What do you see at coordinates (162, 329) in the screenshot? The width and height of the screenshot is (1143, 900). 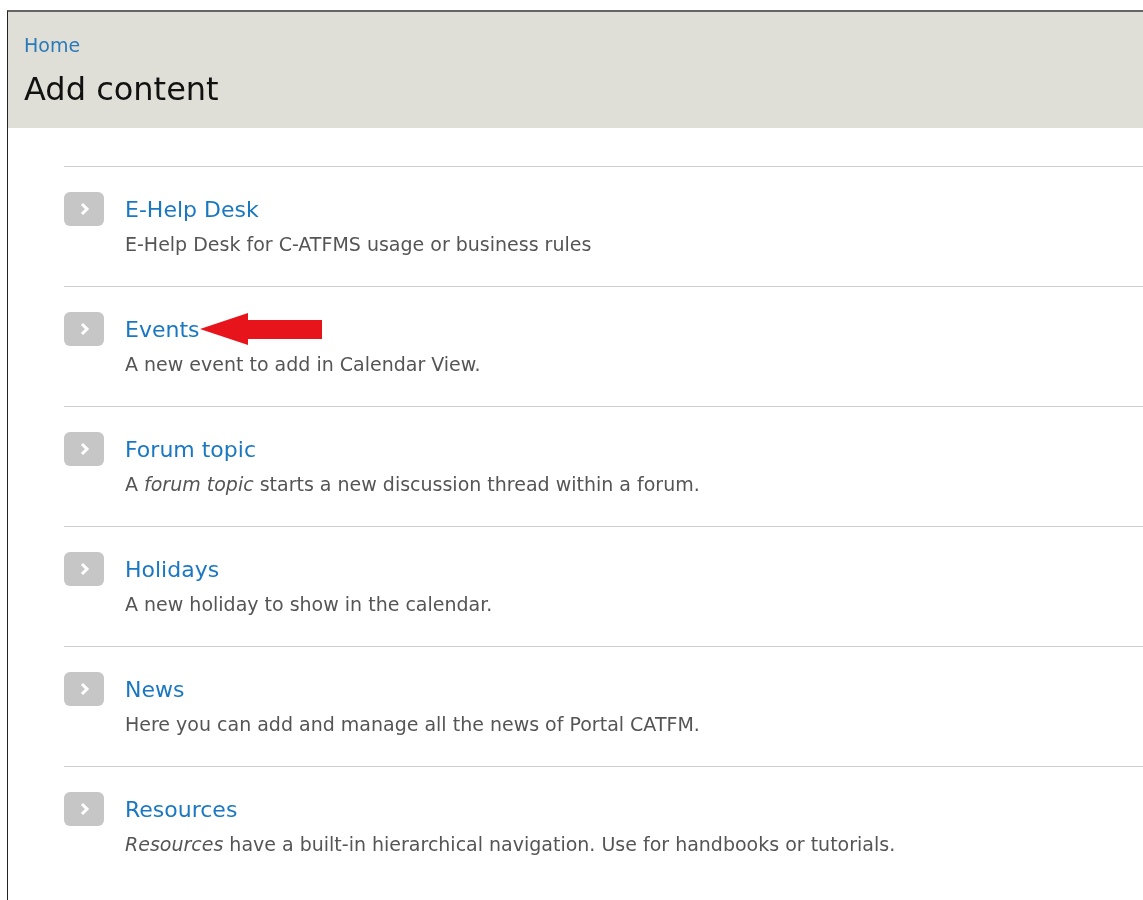 I see `content-type-link: Events` at bounding box center [162, 329].